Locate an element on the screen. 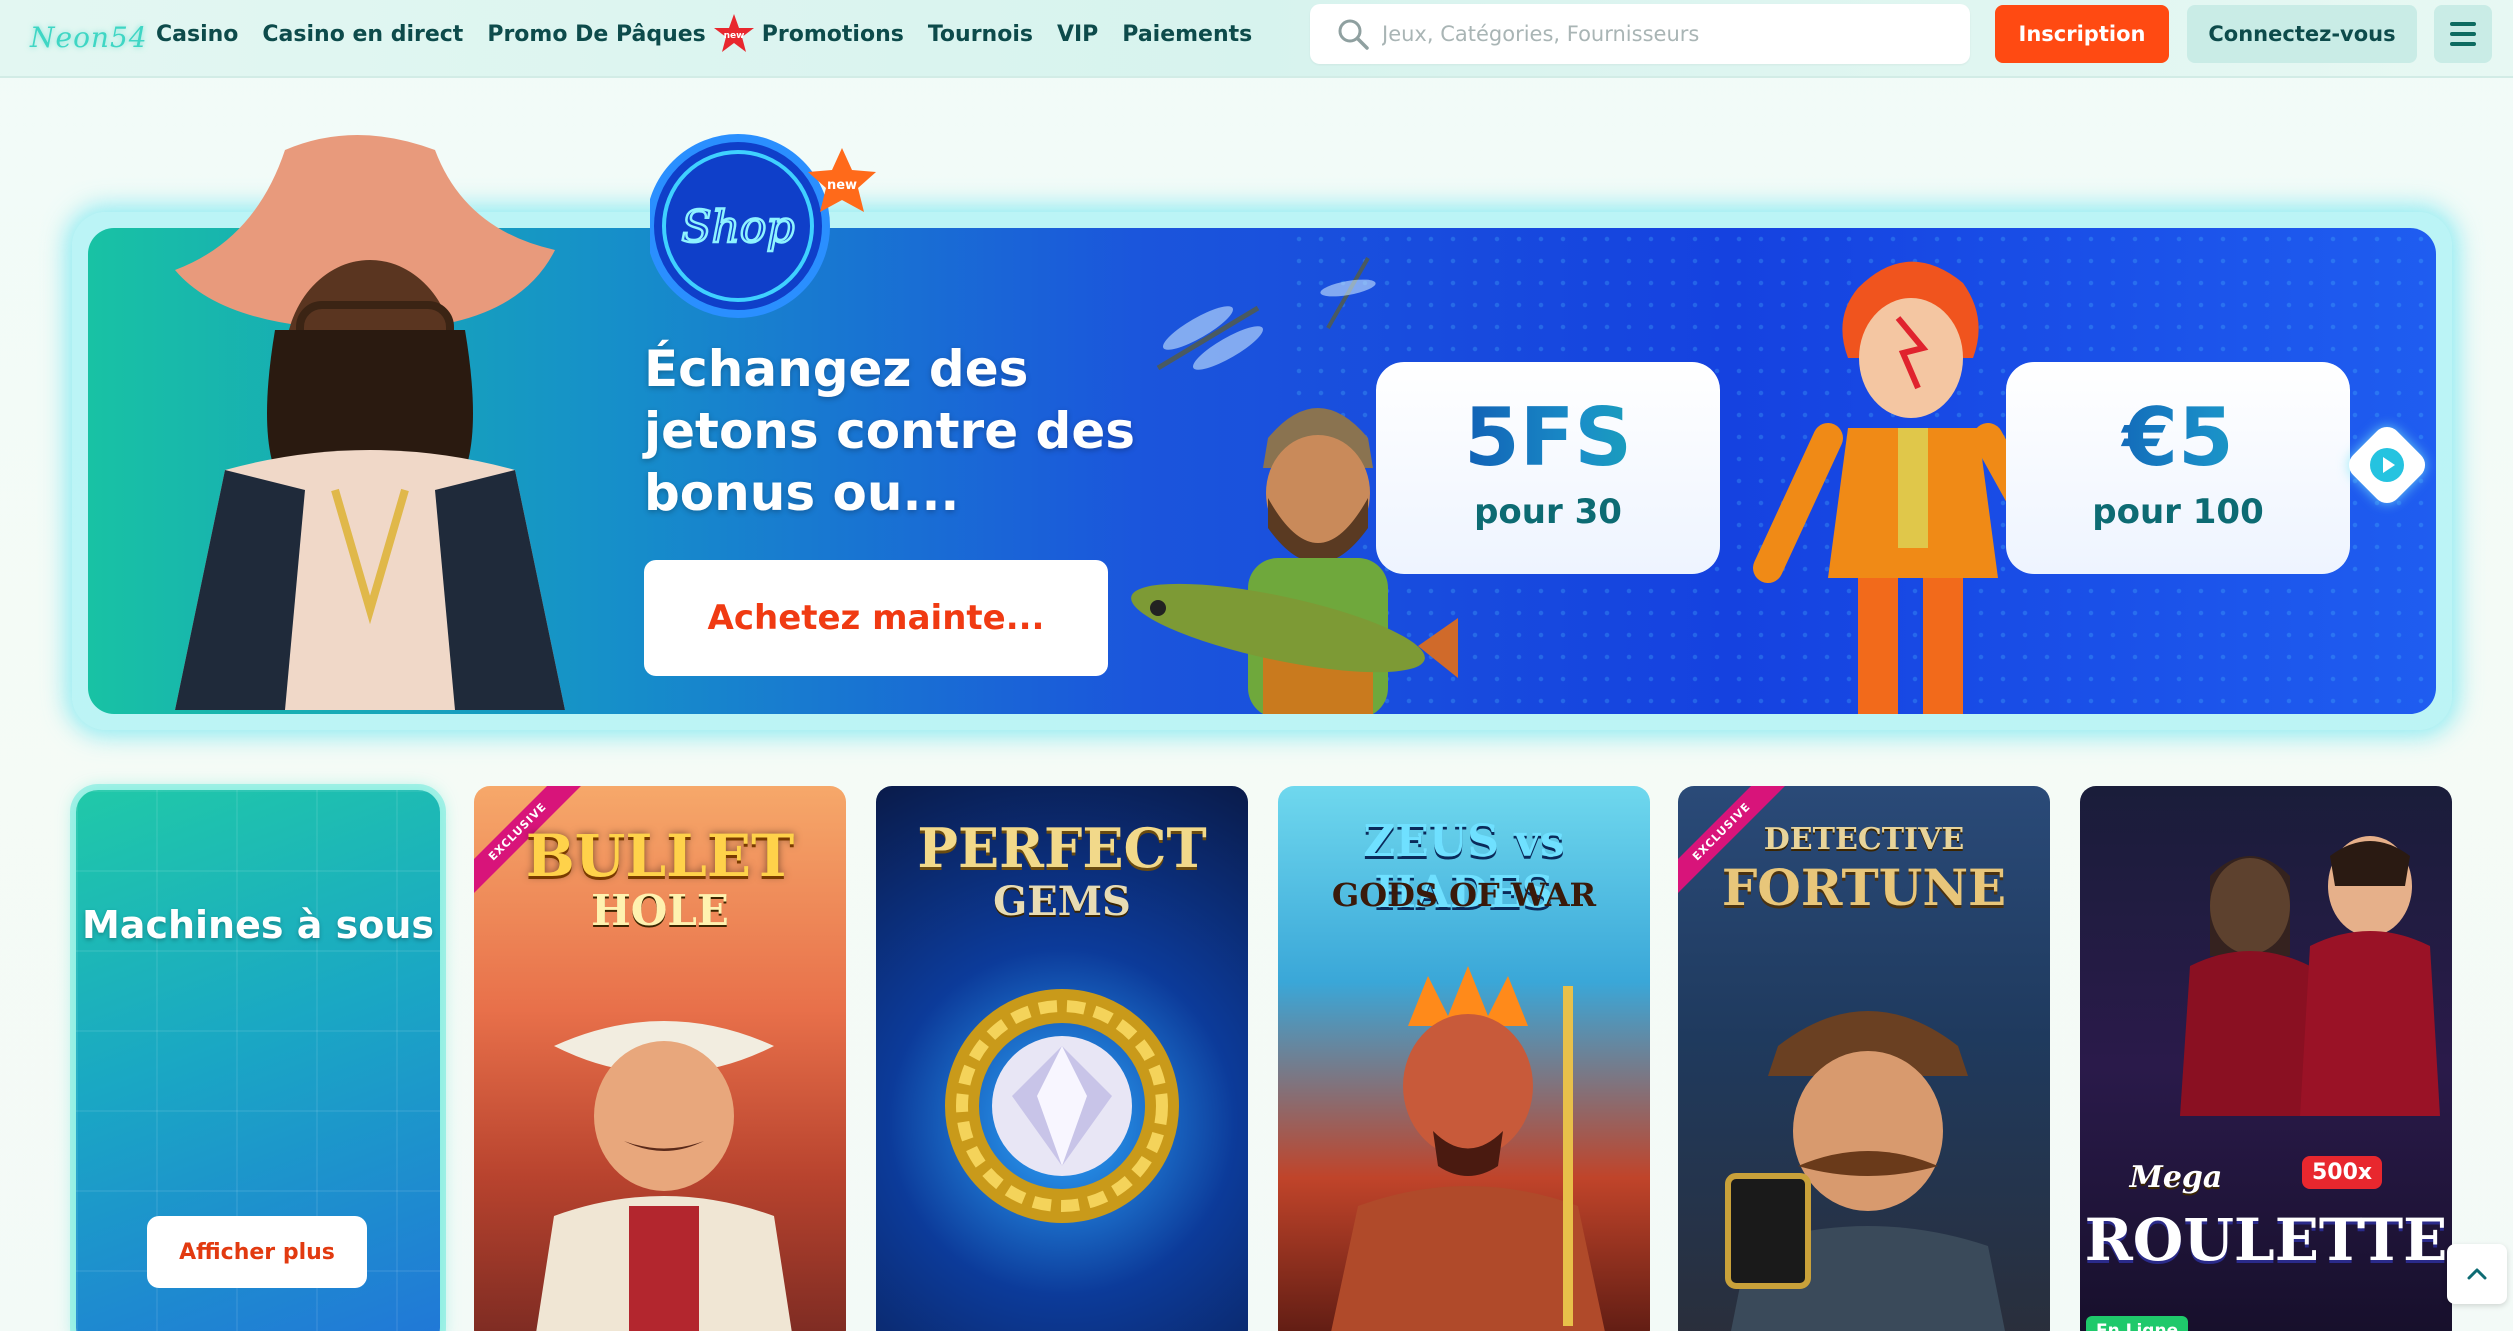 This screenshot has width=2513, height=1331. offer-card-5-euro: €5 pour 100 is located at coordinates (2178, 468).